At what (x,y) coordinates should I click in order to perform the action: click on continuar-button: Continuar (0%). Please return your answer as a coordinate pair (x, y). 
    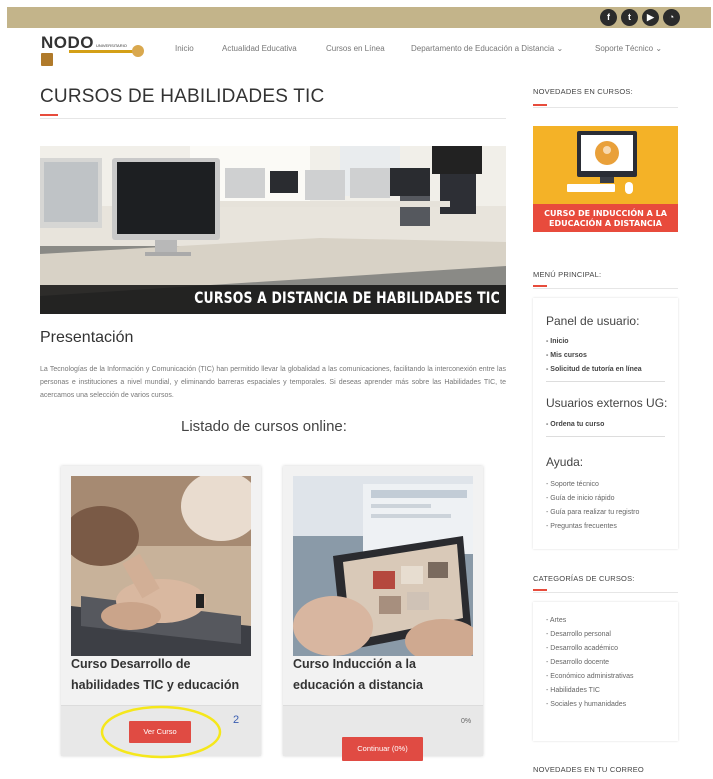
    Looking at the image, I should click on (382, 749).